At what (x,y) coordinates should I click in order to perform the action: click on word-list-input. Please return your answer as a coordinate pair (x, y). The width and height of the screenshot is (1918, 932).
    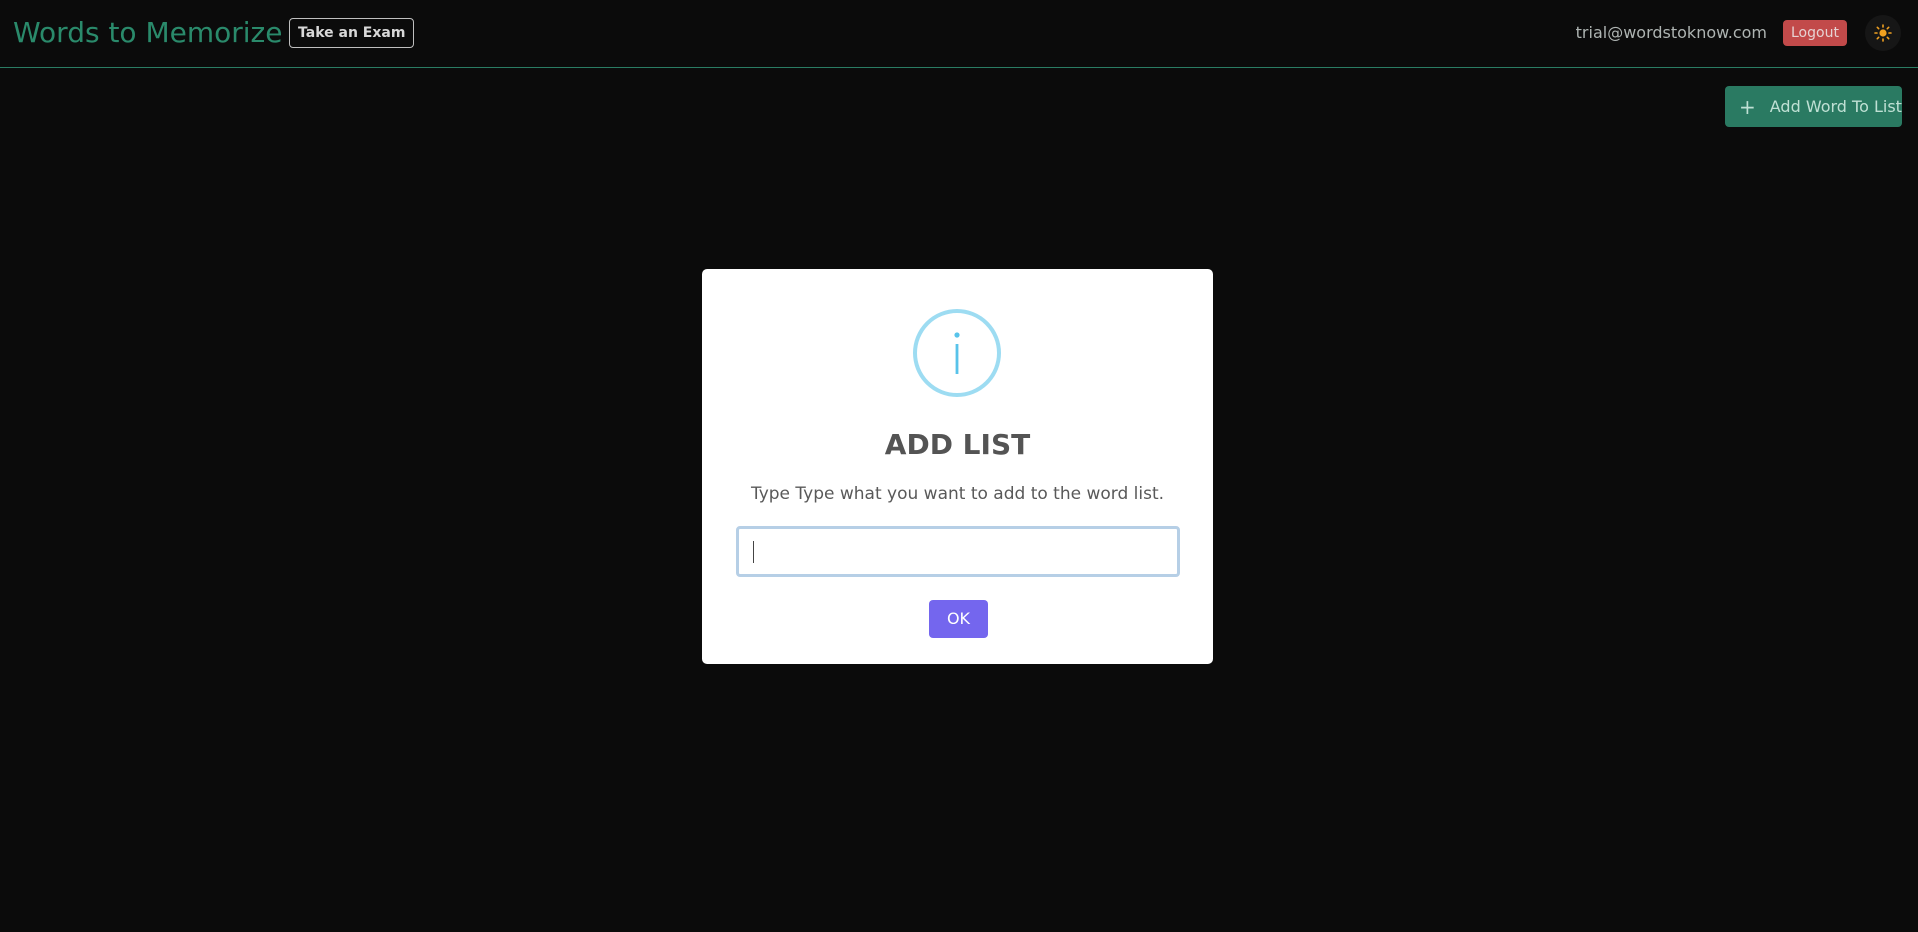
    Looking at the image, I should click on (958, 551).